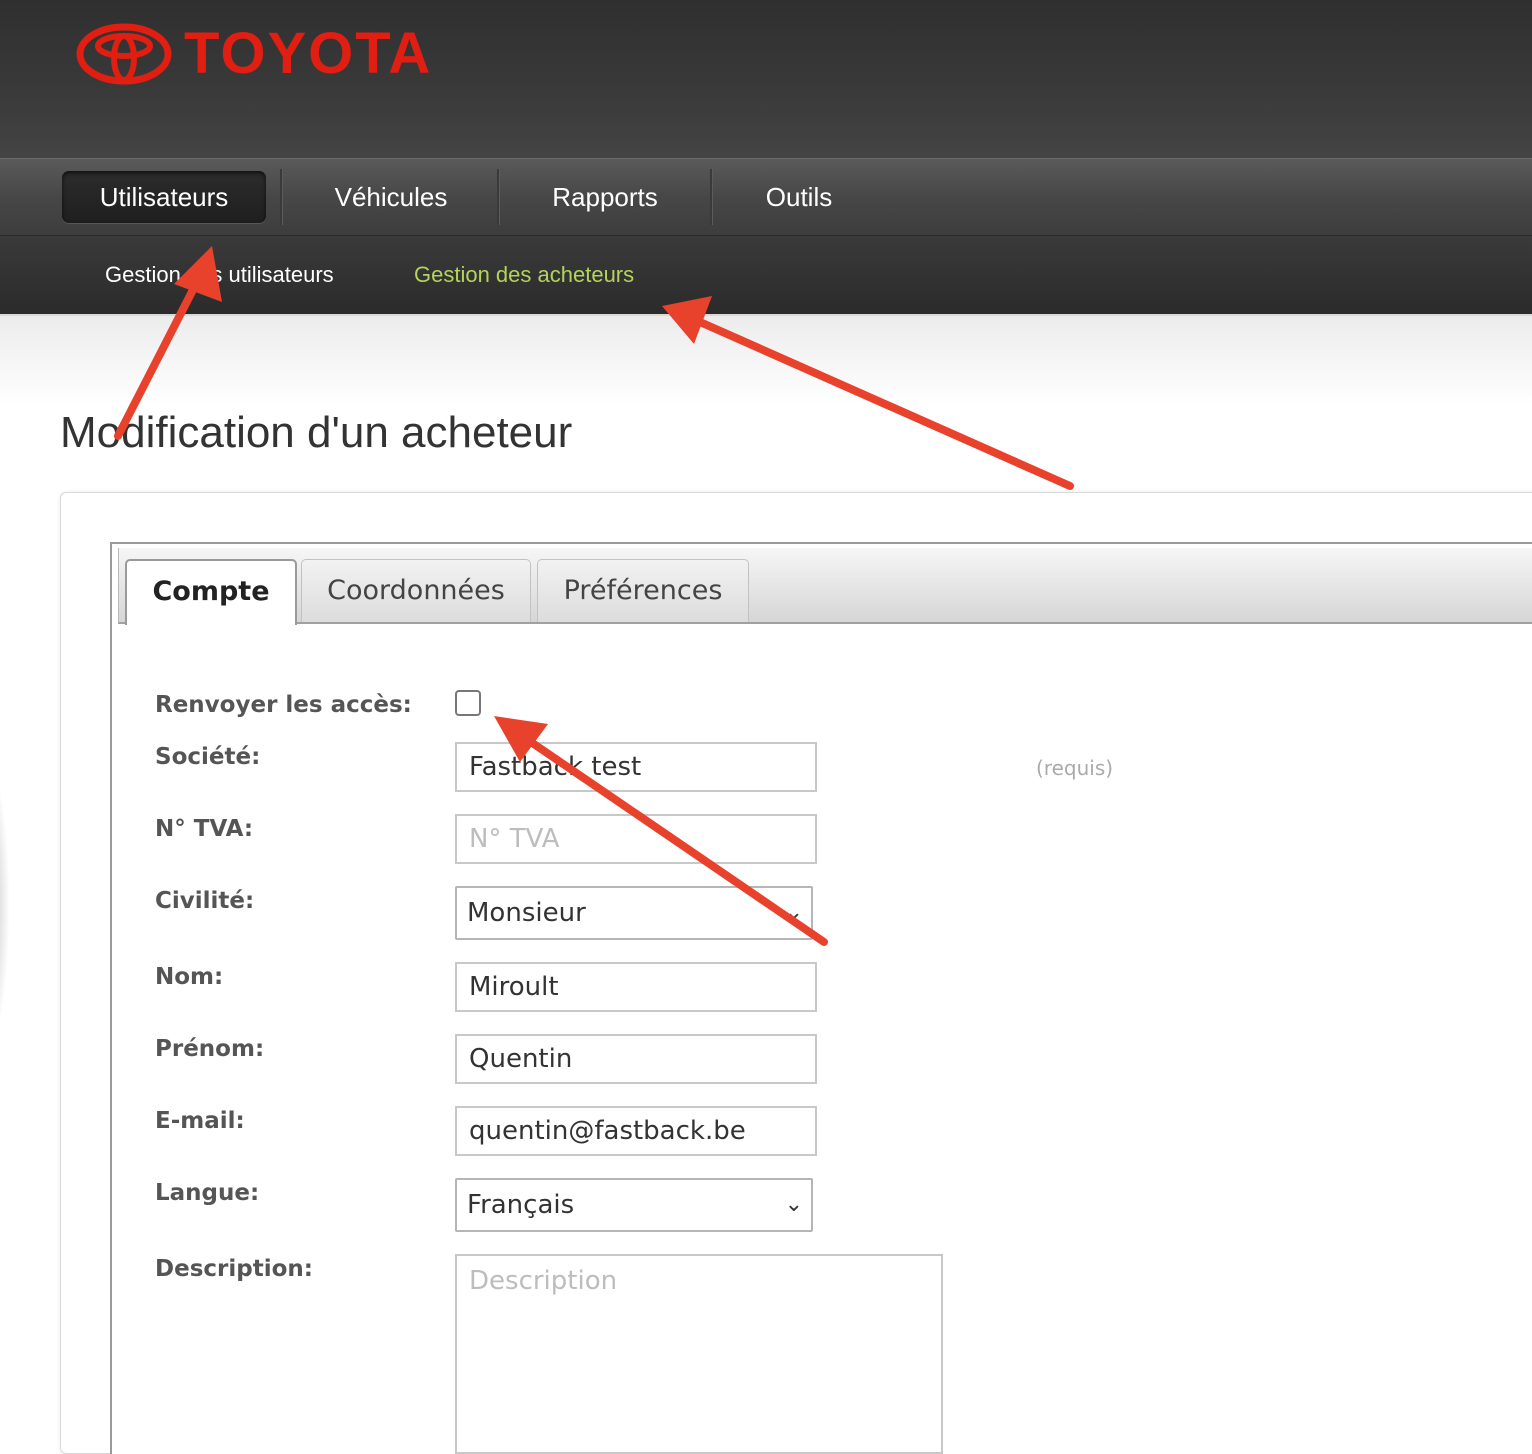 The height and width of the screenshot is (1454, 1532). I want to click on civility-select: Monsieur ⌄, so click(634, 913).